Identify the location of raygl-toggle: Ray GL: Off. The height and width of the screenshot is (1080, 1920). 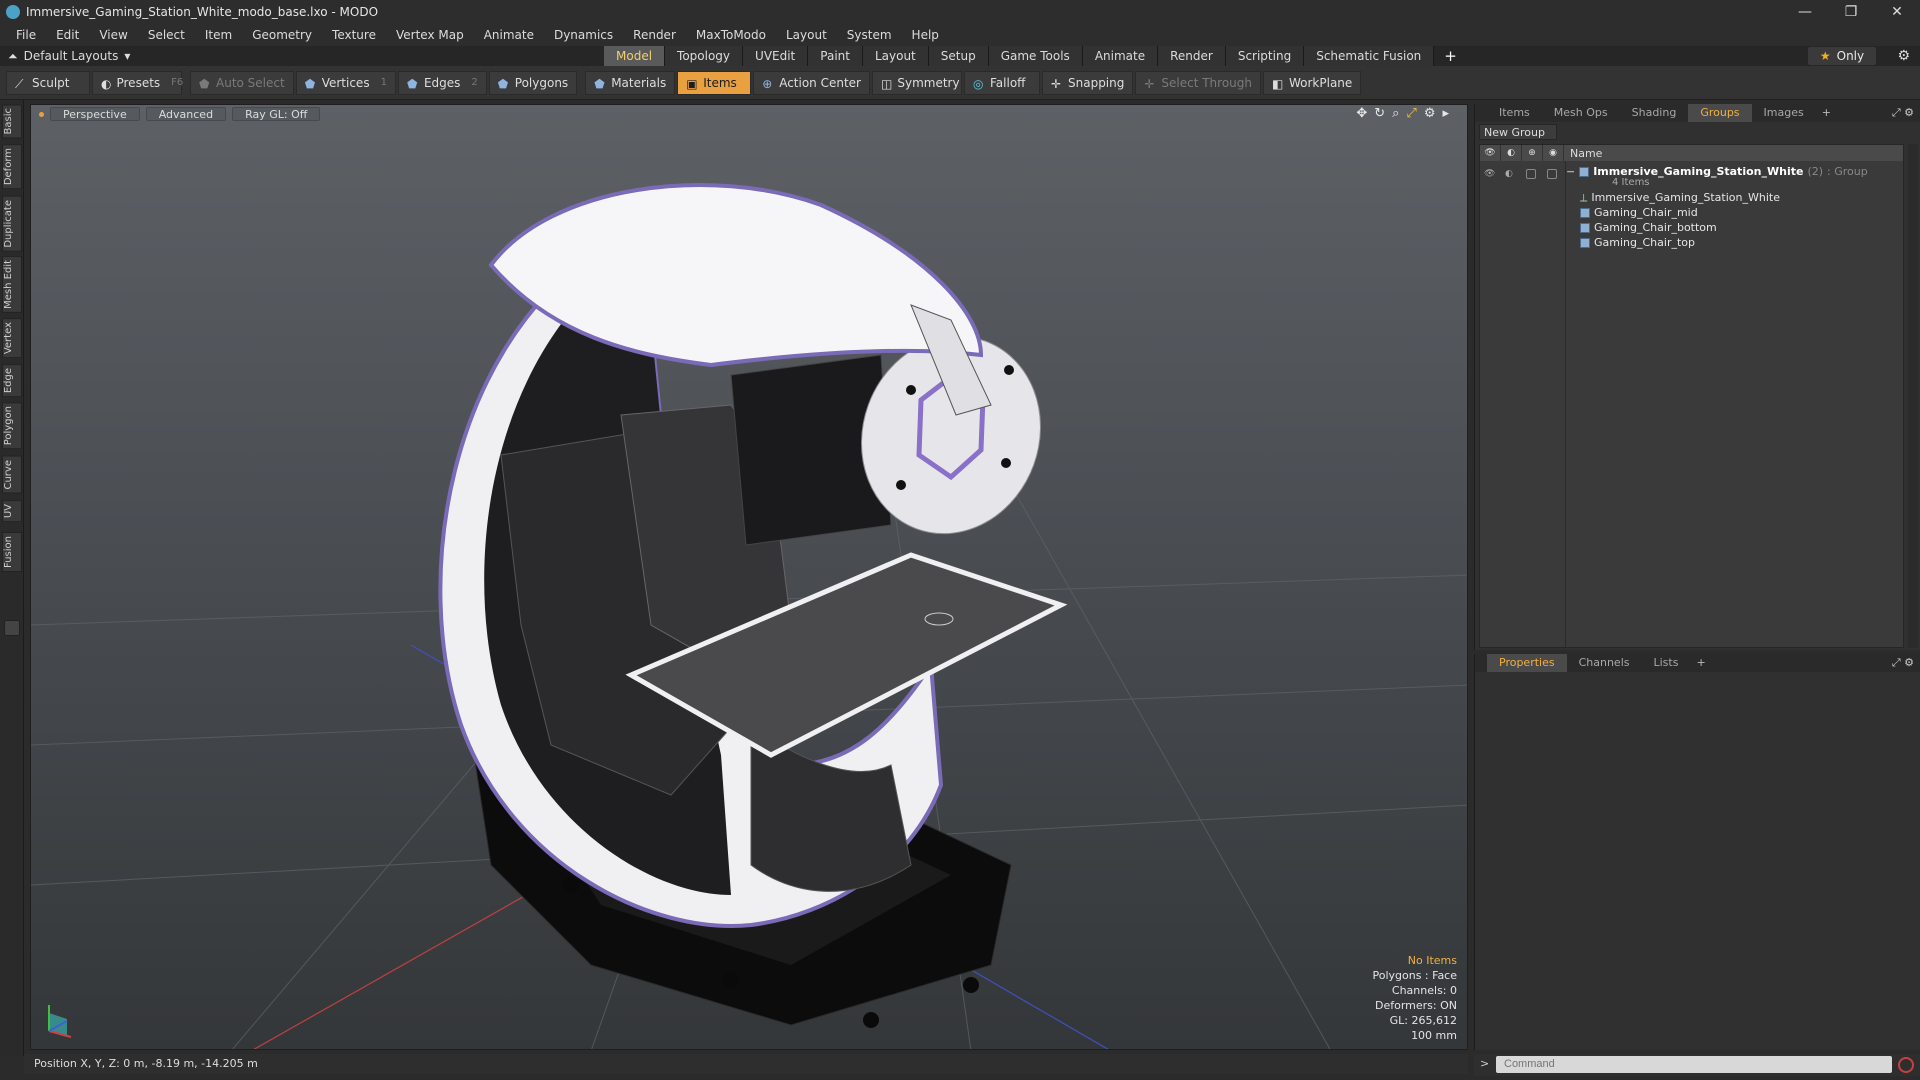
(276, 114).